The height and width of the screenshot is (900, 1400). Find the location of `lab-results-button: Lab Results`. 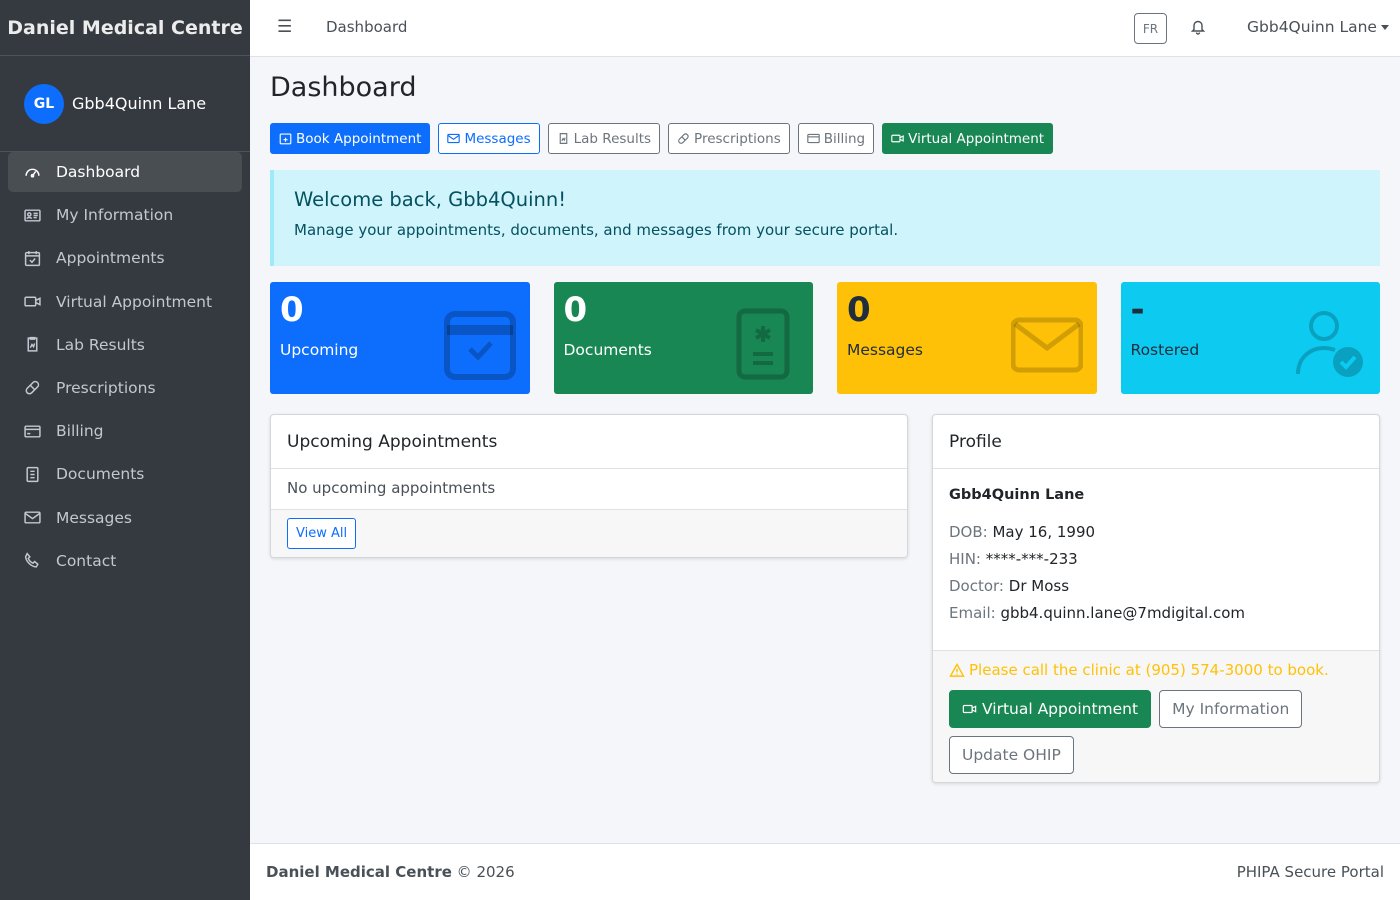

lab-results-button: Lab Results is located at coordinates (604, 138).